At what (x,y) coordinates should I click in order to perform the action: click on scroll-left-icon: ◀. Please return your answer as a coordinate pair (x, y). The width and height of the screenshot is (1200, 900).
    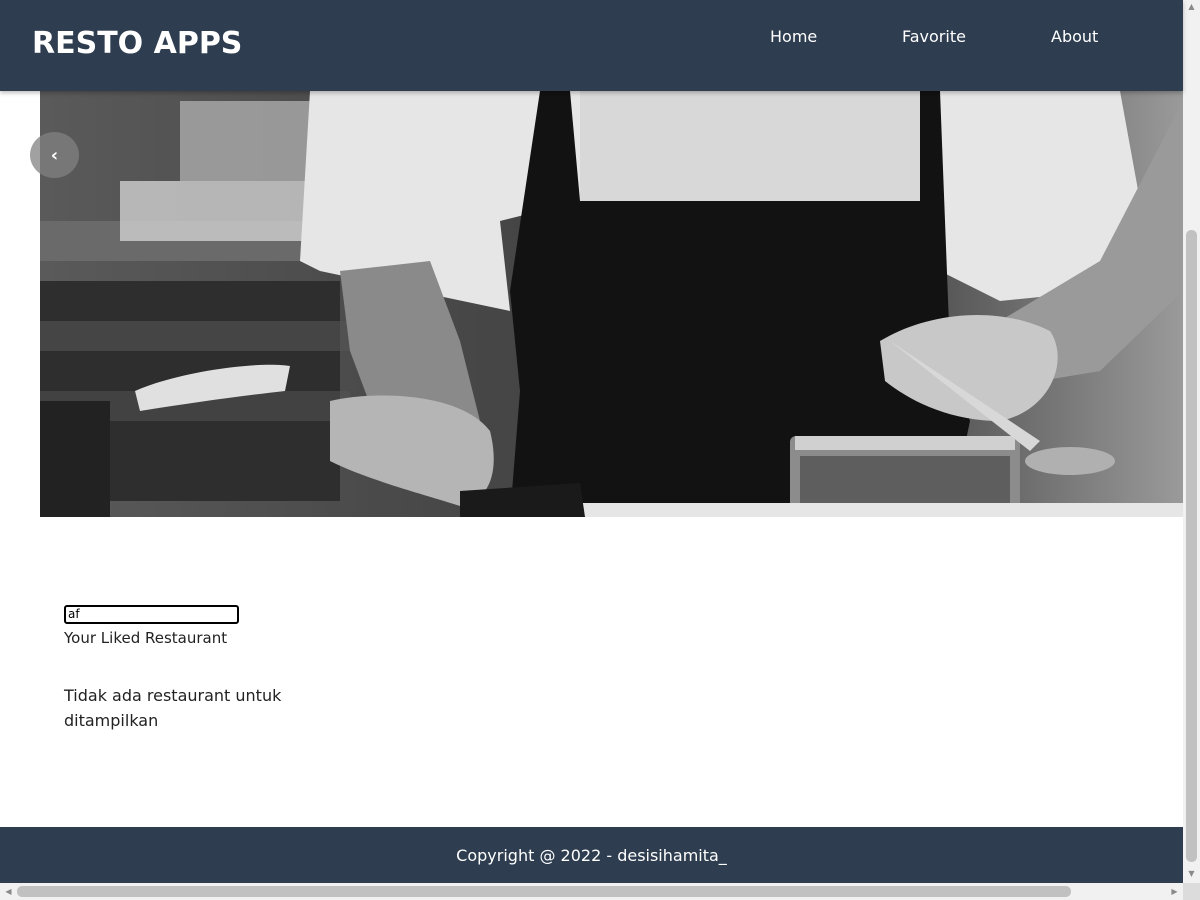
    Looking at the image, I should click on (8, 891).